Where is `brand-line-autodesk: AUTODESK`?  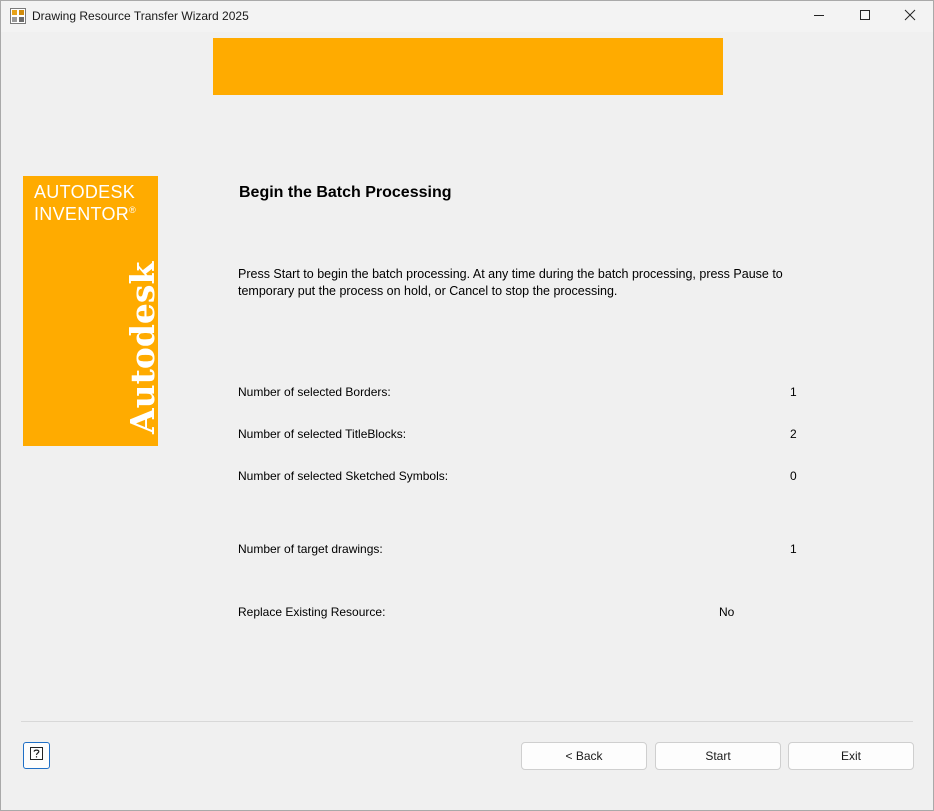 brand-line-autodesk: AUTODESK is located at coordinates (85, 192).